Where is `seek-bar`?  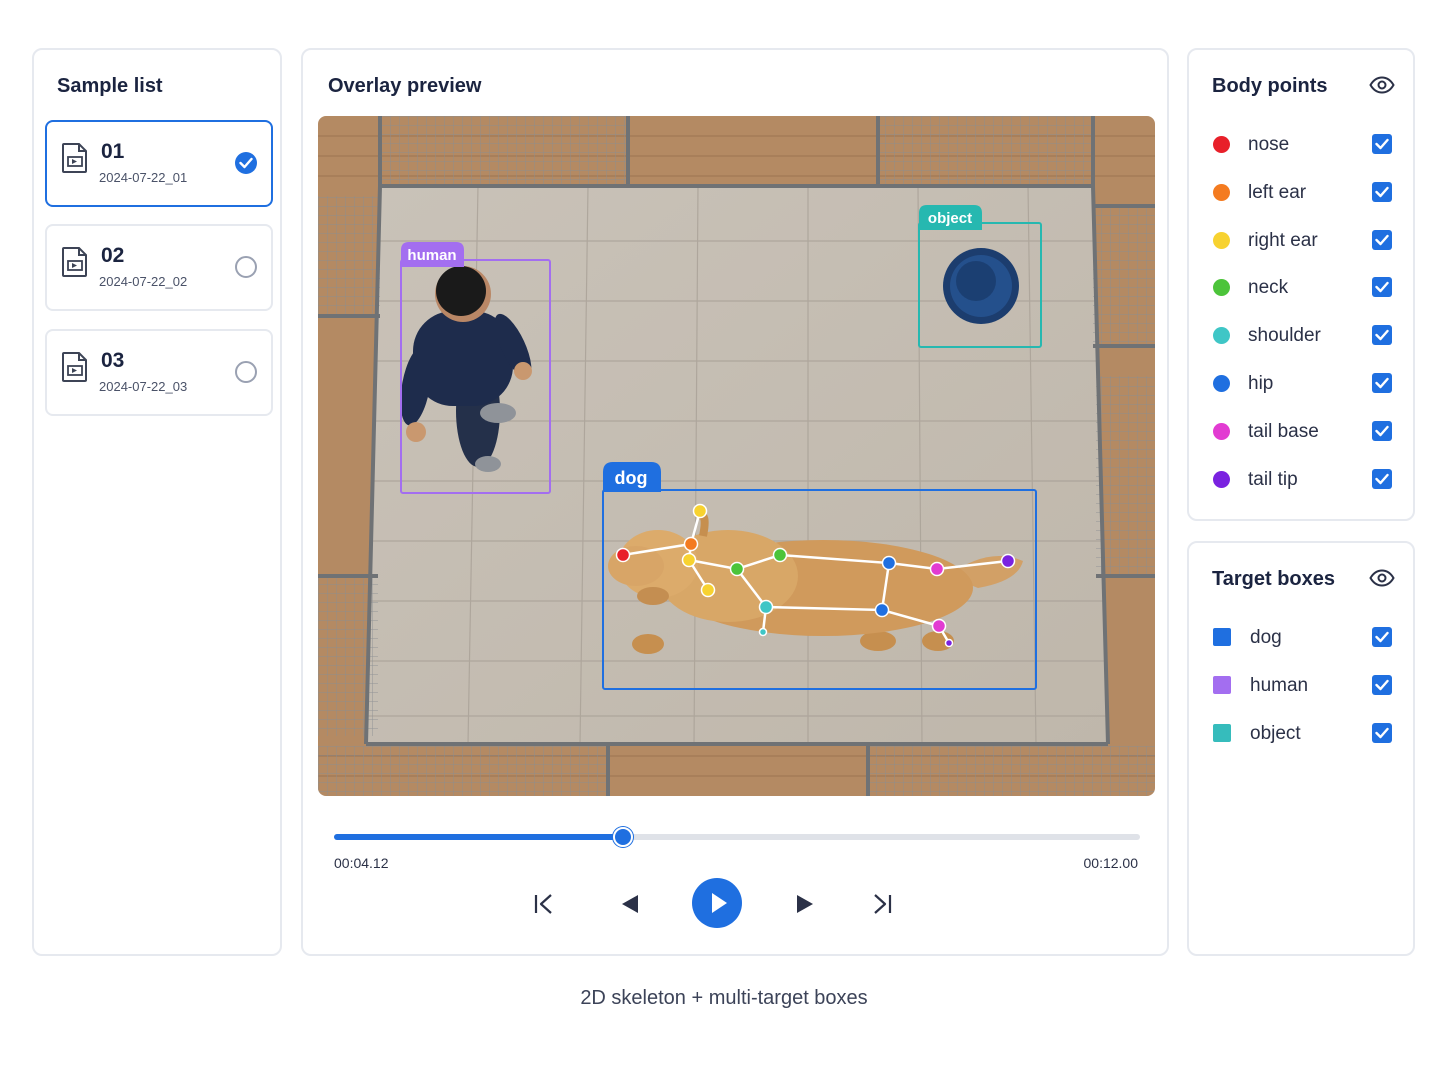 seek-bar is located at coordinates (737, 837).